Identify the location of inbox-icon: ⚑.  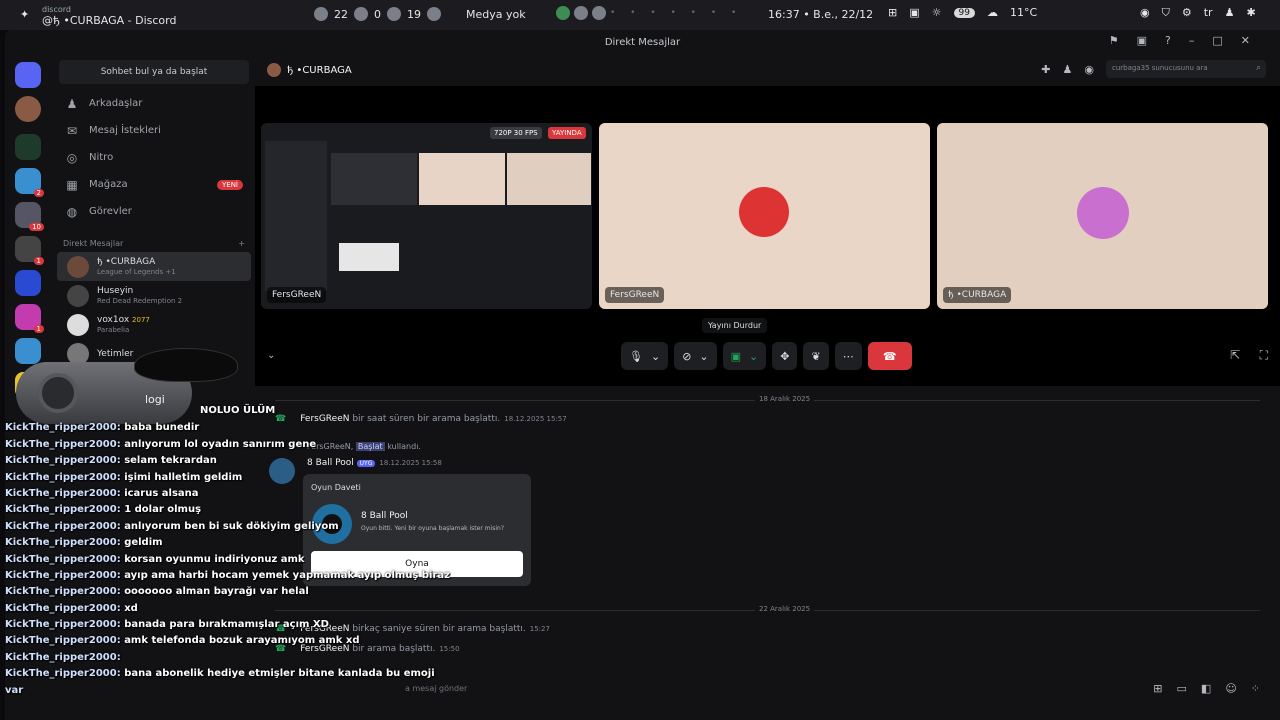
(1114, 40).